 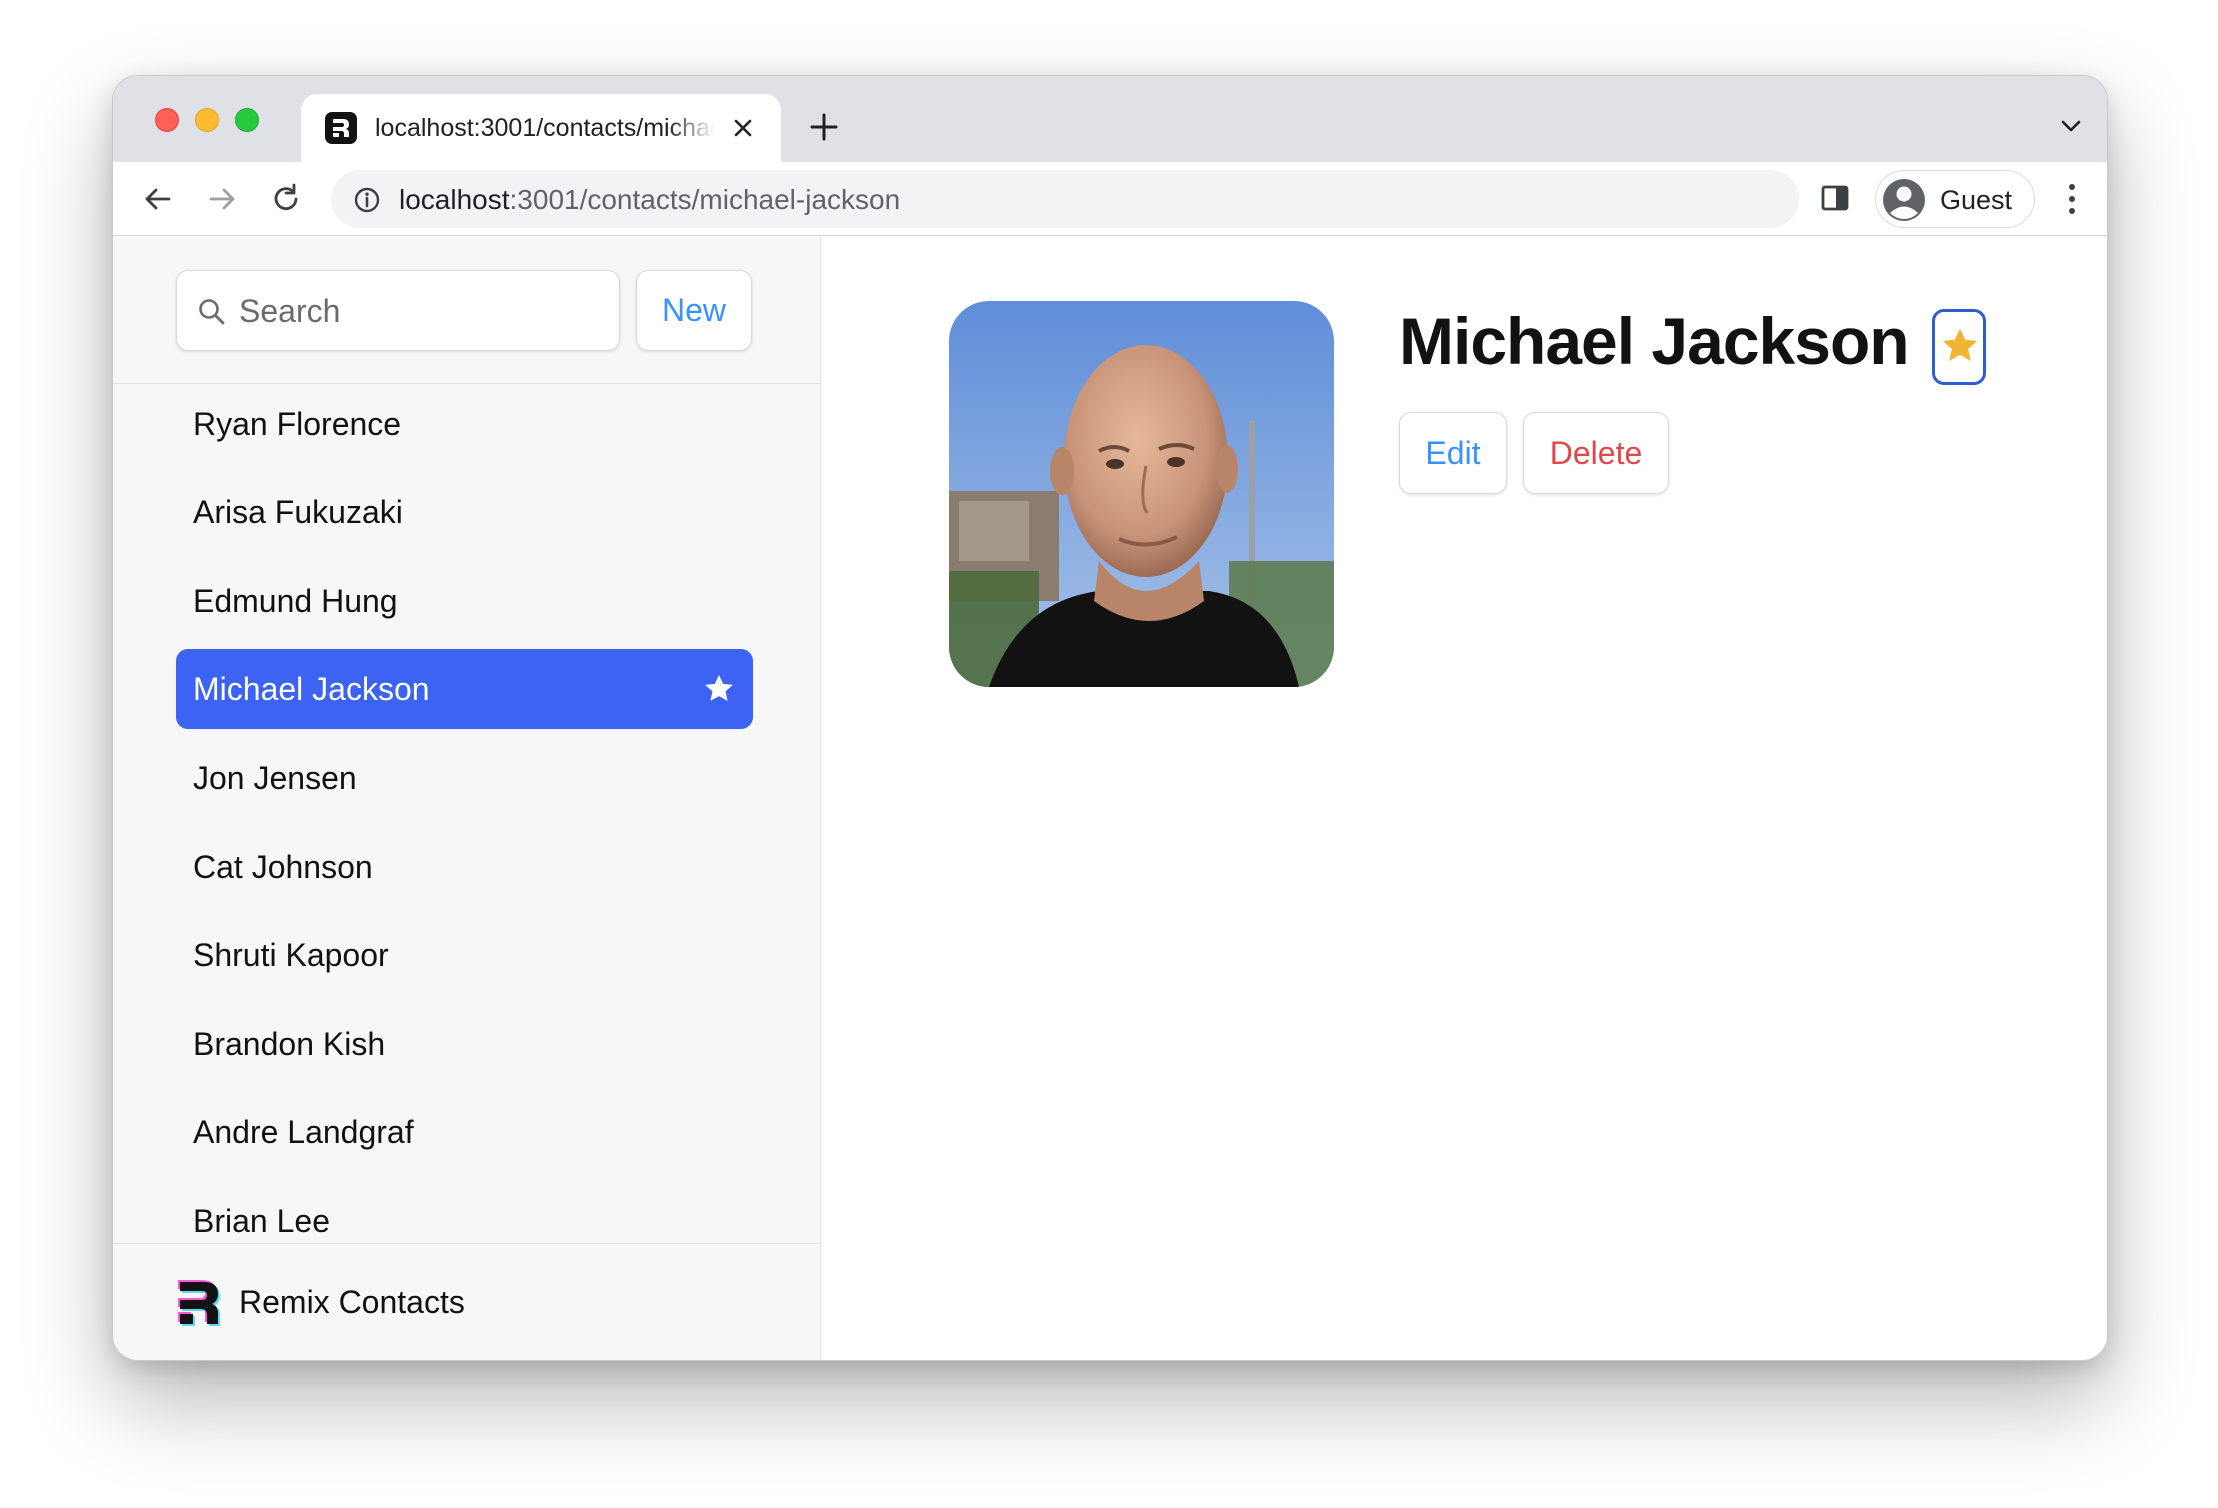 What do you see at coordinates (158, 199) in the screenshot?
I see `back-arrow-icon` at bounding box center [158, 199].